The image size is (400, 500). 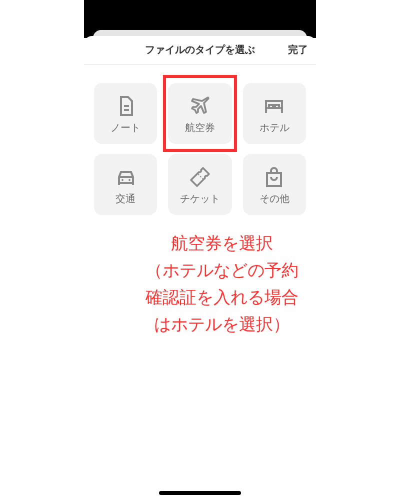 I want to click on sheet-title: ファイルのタイプを選ぶ, so click(x=200, y=50).